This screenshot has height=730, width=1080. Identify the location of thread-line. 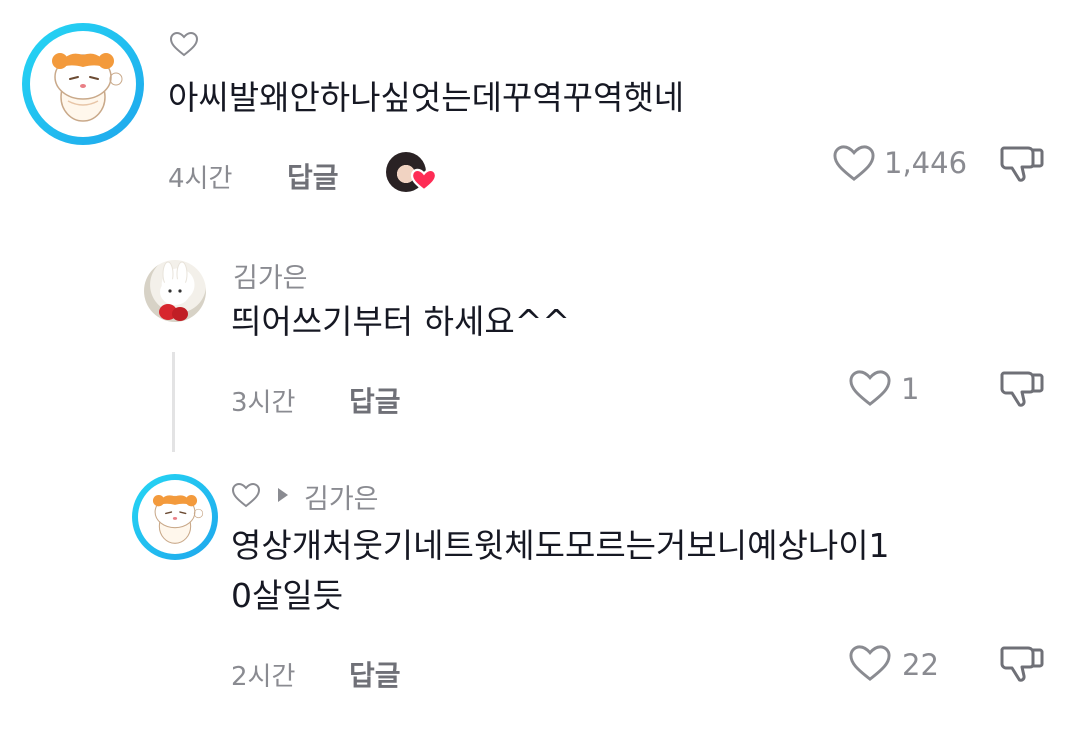
(173, 402).